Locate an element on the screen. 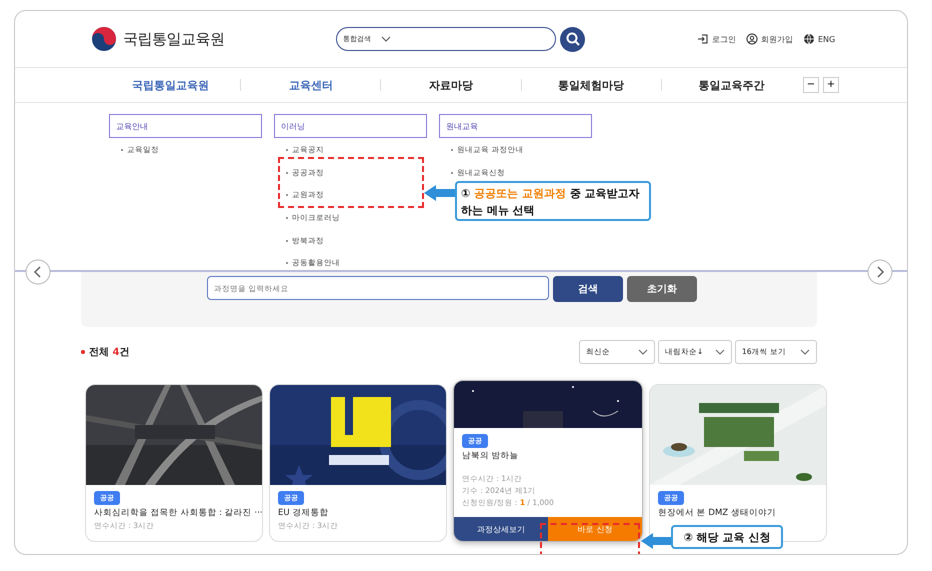  globe-icon is located at coordinates (809, 39).